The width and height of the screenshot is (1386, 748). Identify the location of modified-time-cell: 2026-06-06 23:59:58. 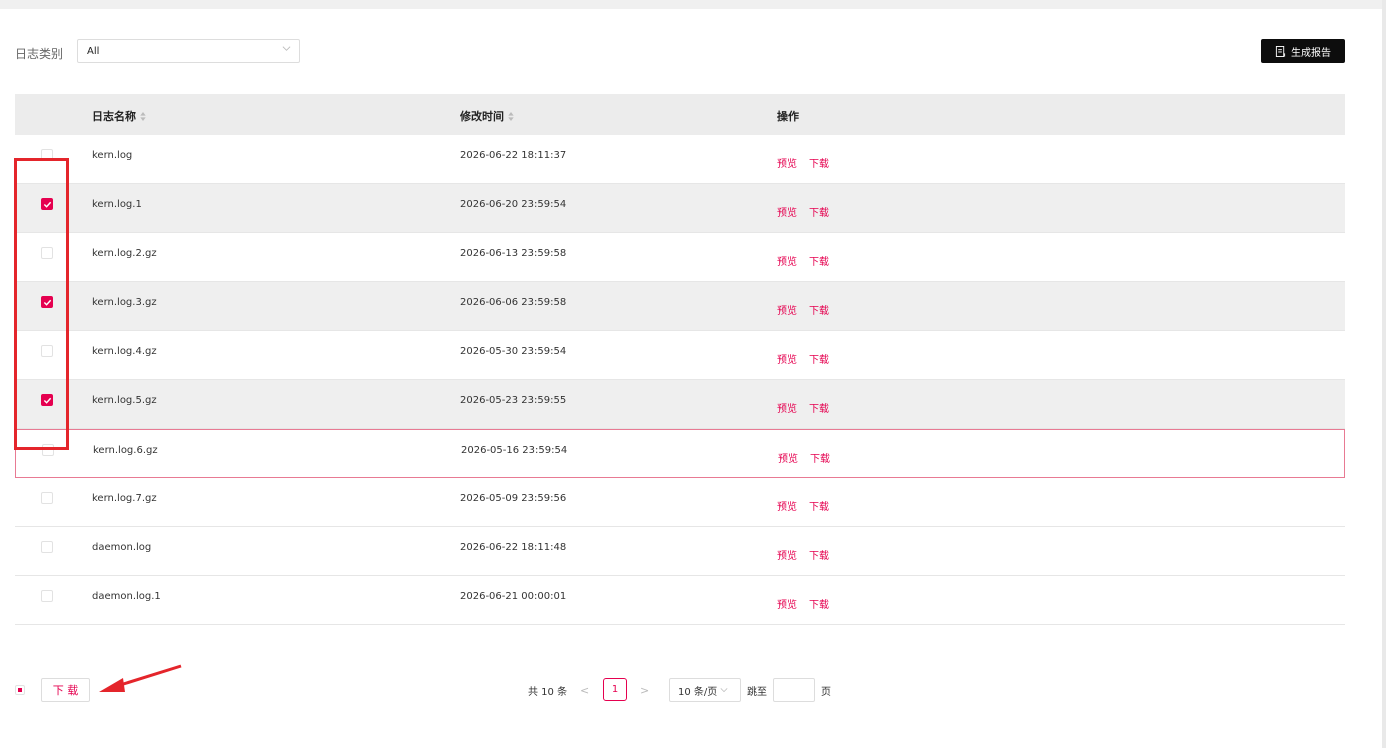
(513, 302).